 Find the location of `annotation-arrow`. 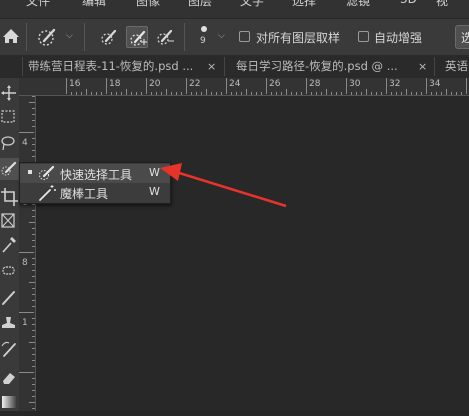

annotation-arrow is located at coordinates (223, 185).